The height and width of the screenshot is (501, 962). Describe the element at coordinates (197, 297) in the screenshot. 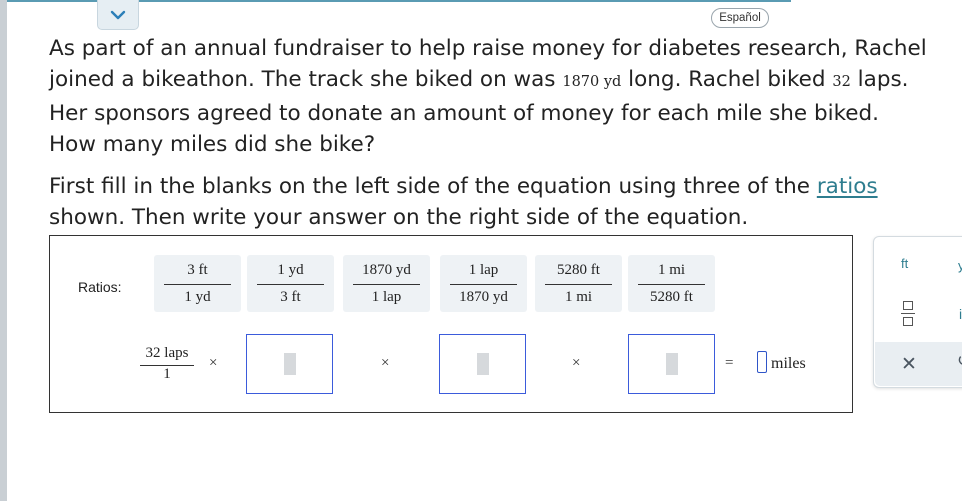

I see `ratio-denominator: 1 yd` at that location.